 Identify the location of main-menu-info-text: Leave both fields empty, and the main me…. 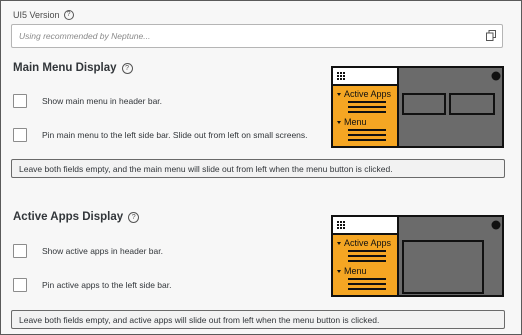
(206, 169).